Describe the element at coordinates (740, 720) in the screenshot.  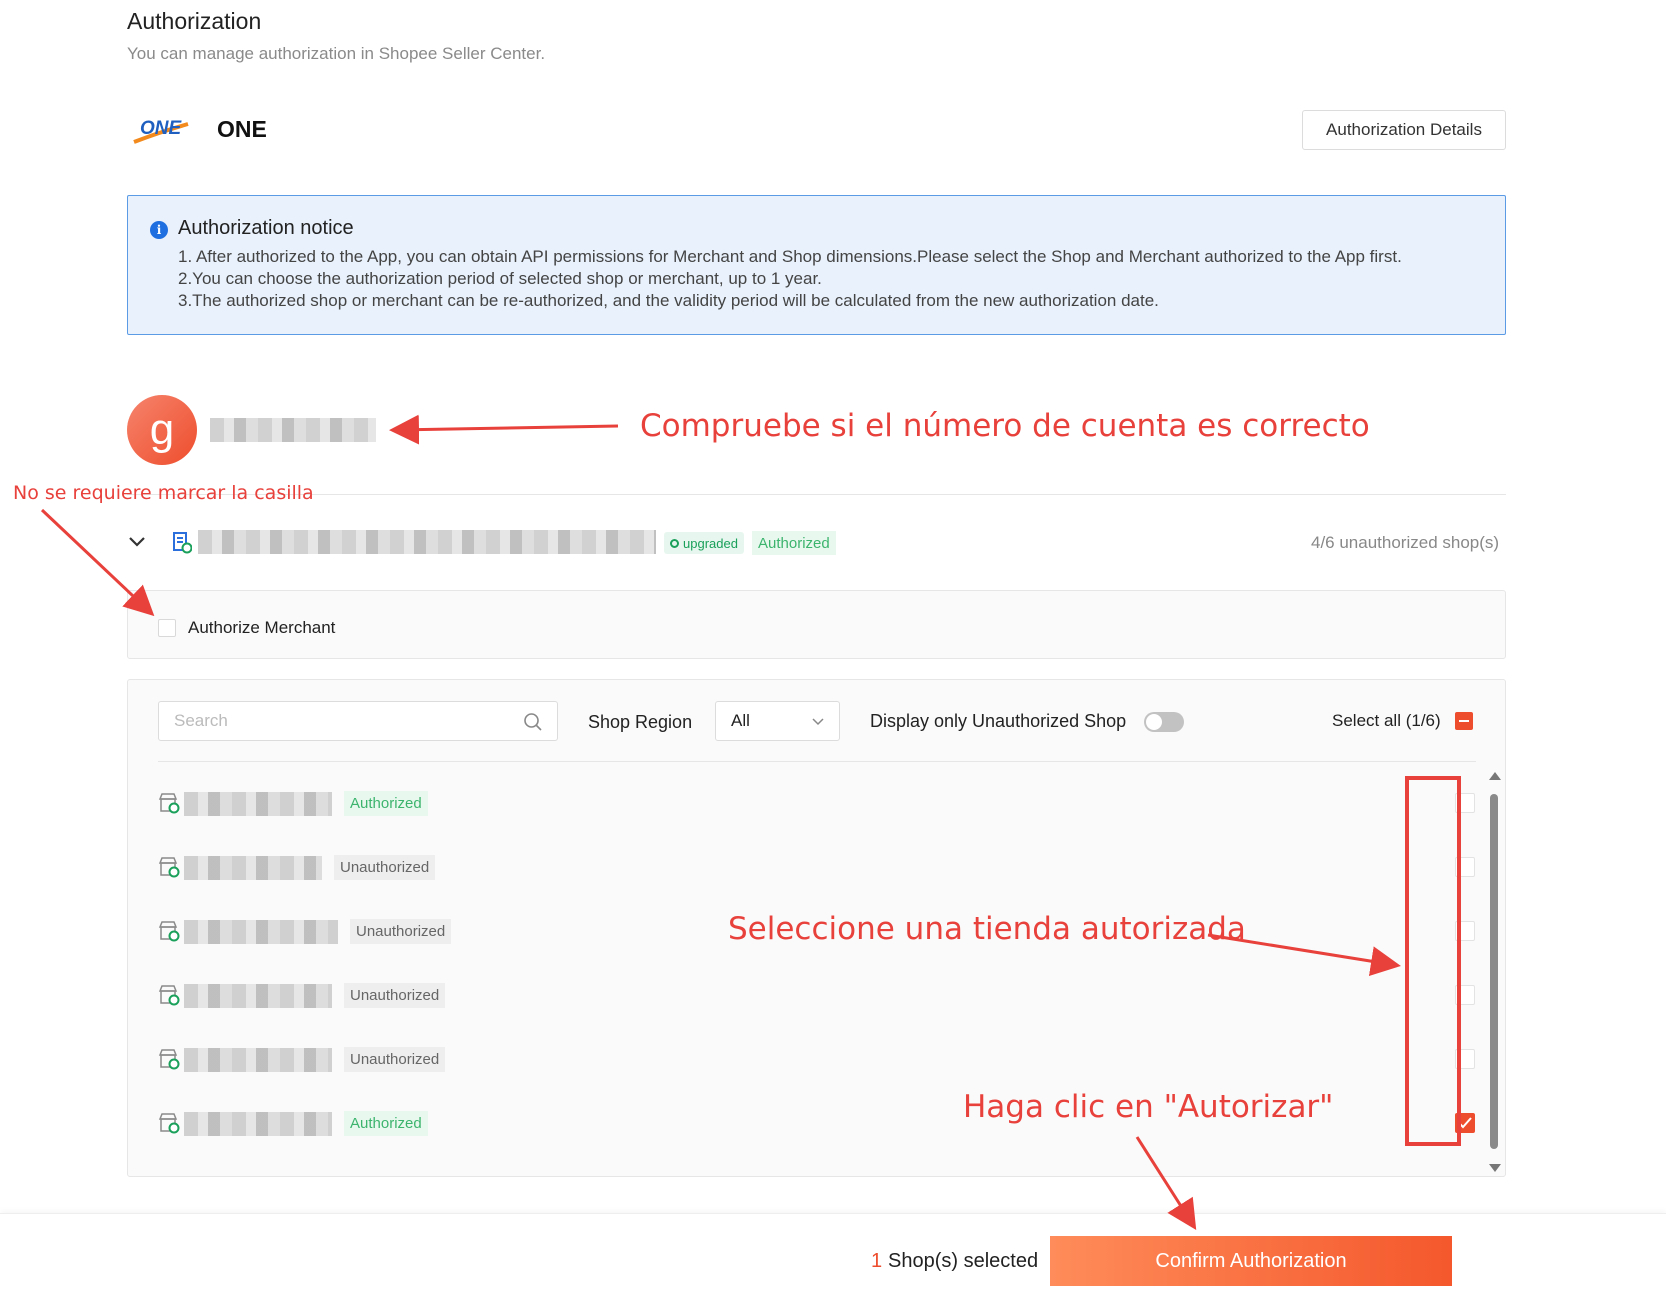
I see `shop-region-value: All` at that location.